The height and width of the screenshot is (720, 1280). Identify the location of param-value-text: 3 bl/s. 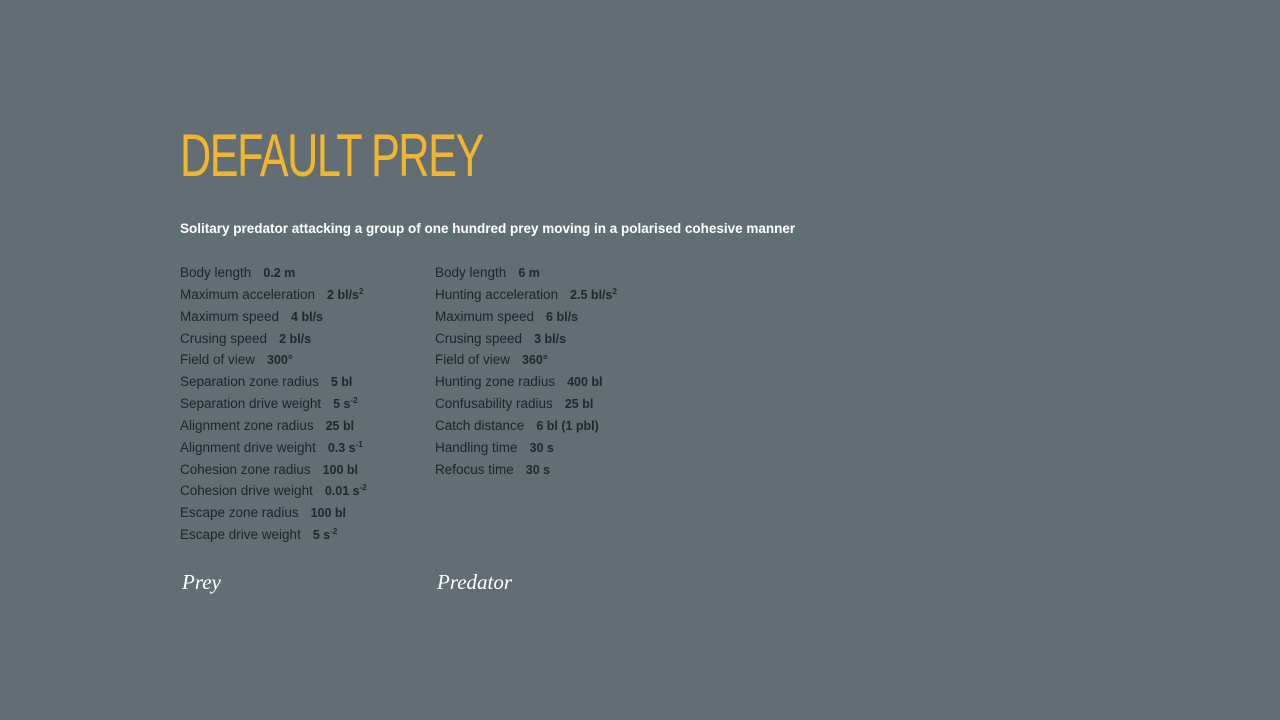
(550, 338).